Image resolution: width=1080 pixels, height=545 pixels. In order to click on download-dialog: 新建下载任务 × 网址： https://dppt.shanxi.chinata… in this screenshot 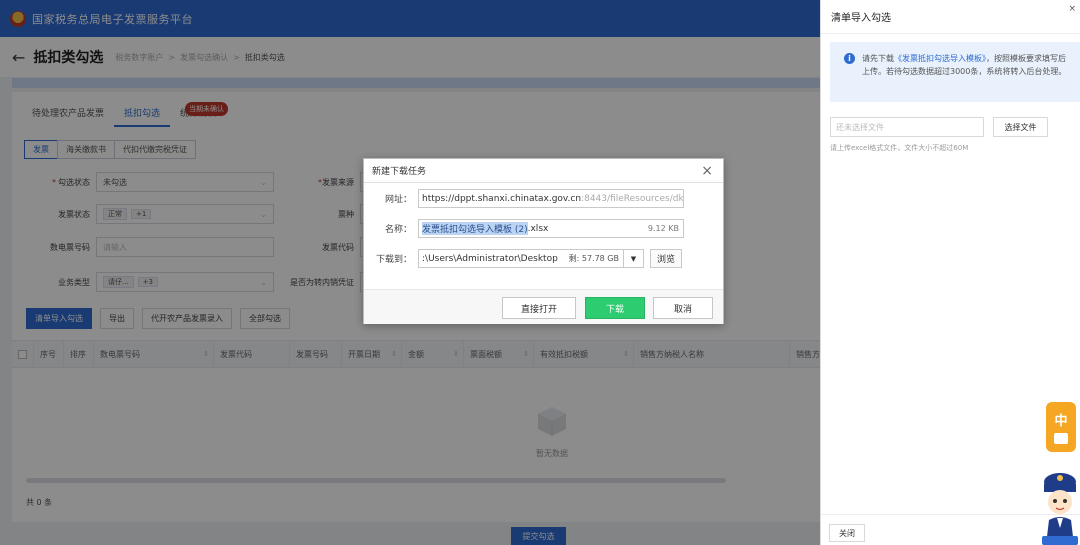, I will do `click(543, 241)`.